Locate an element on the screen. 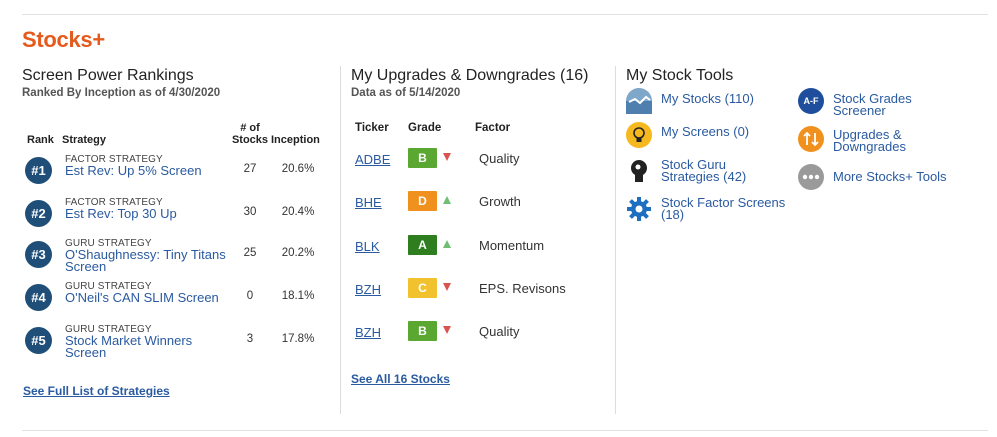 Image resolution: width=997 pixels, height=437 pixels. rank-badge: #3 is located at coordinates (38, 254).